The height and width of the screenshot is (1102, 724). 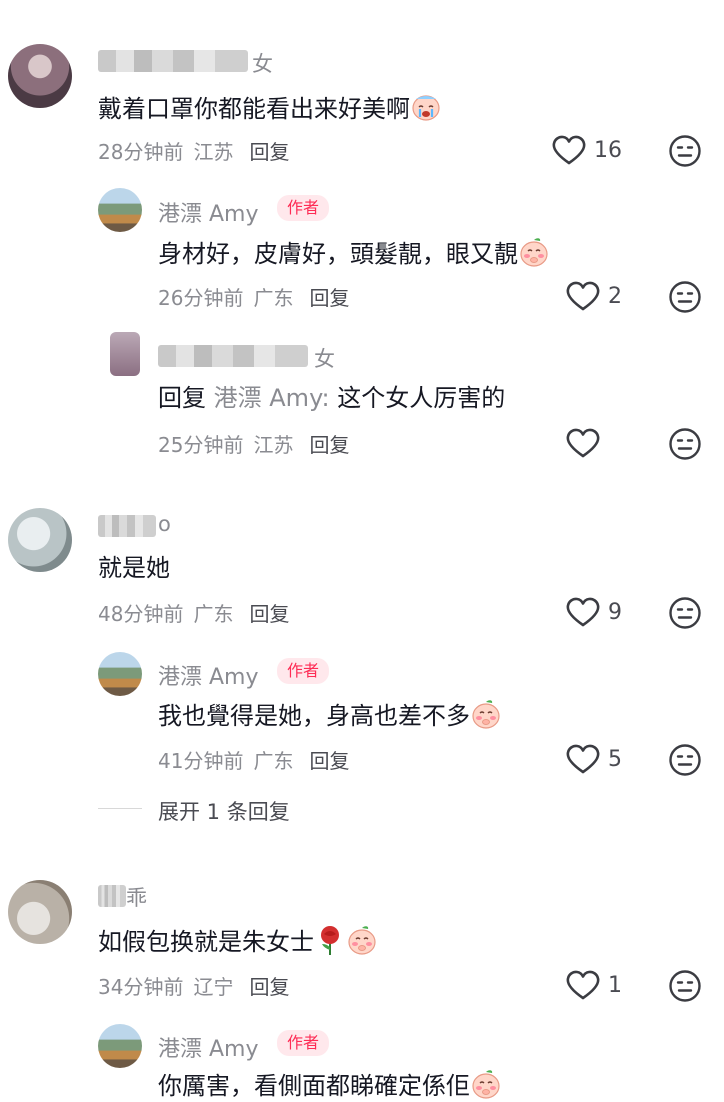 What do you see at coordinates (332, 398) in the screenshot?
I see `reply-text: 回复 港漂 Amy: 这个女人厉害的` at bounding box center [332, 398].